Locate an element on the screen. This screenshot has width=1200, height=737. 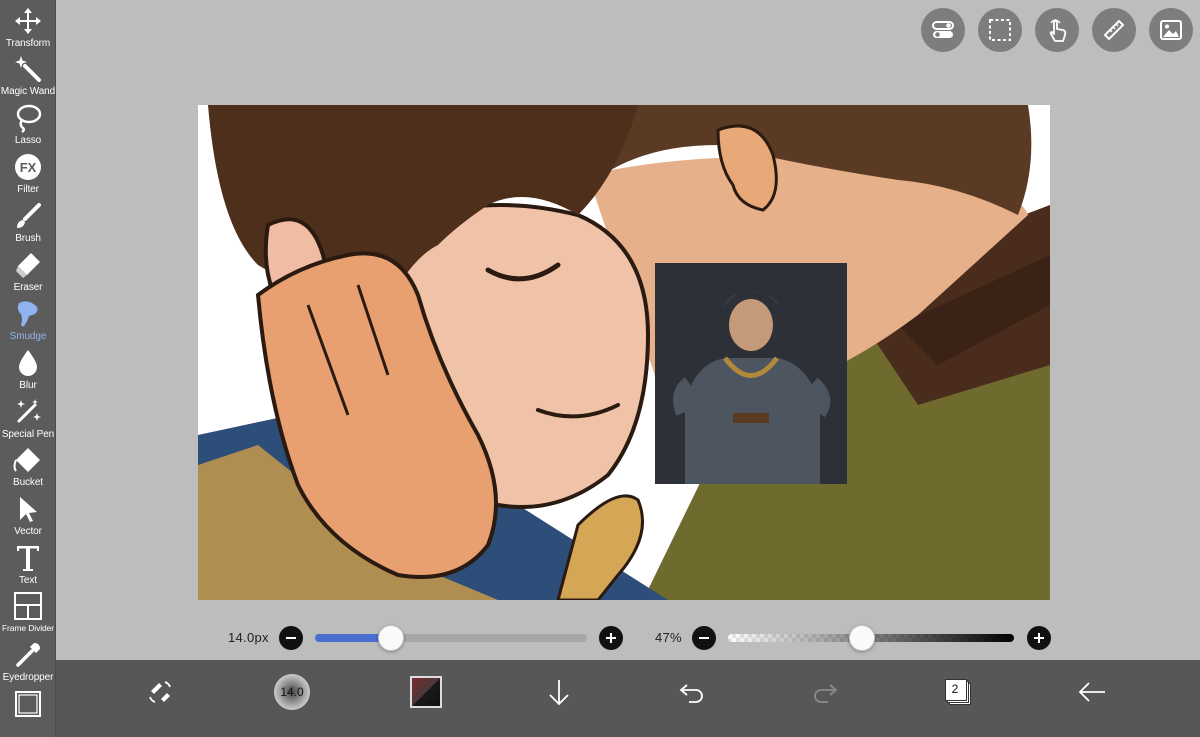
brush-size-button: 14.0 is located at coordinates (292, 692).